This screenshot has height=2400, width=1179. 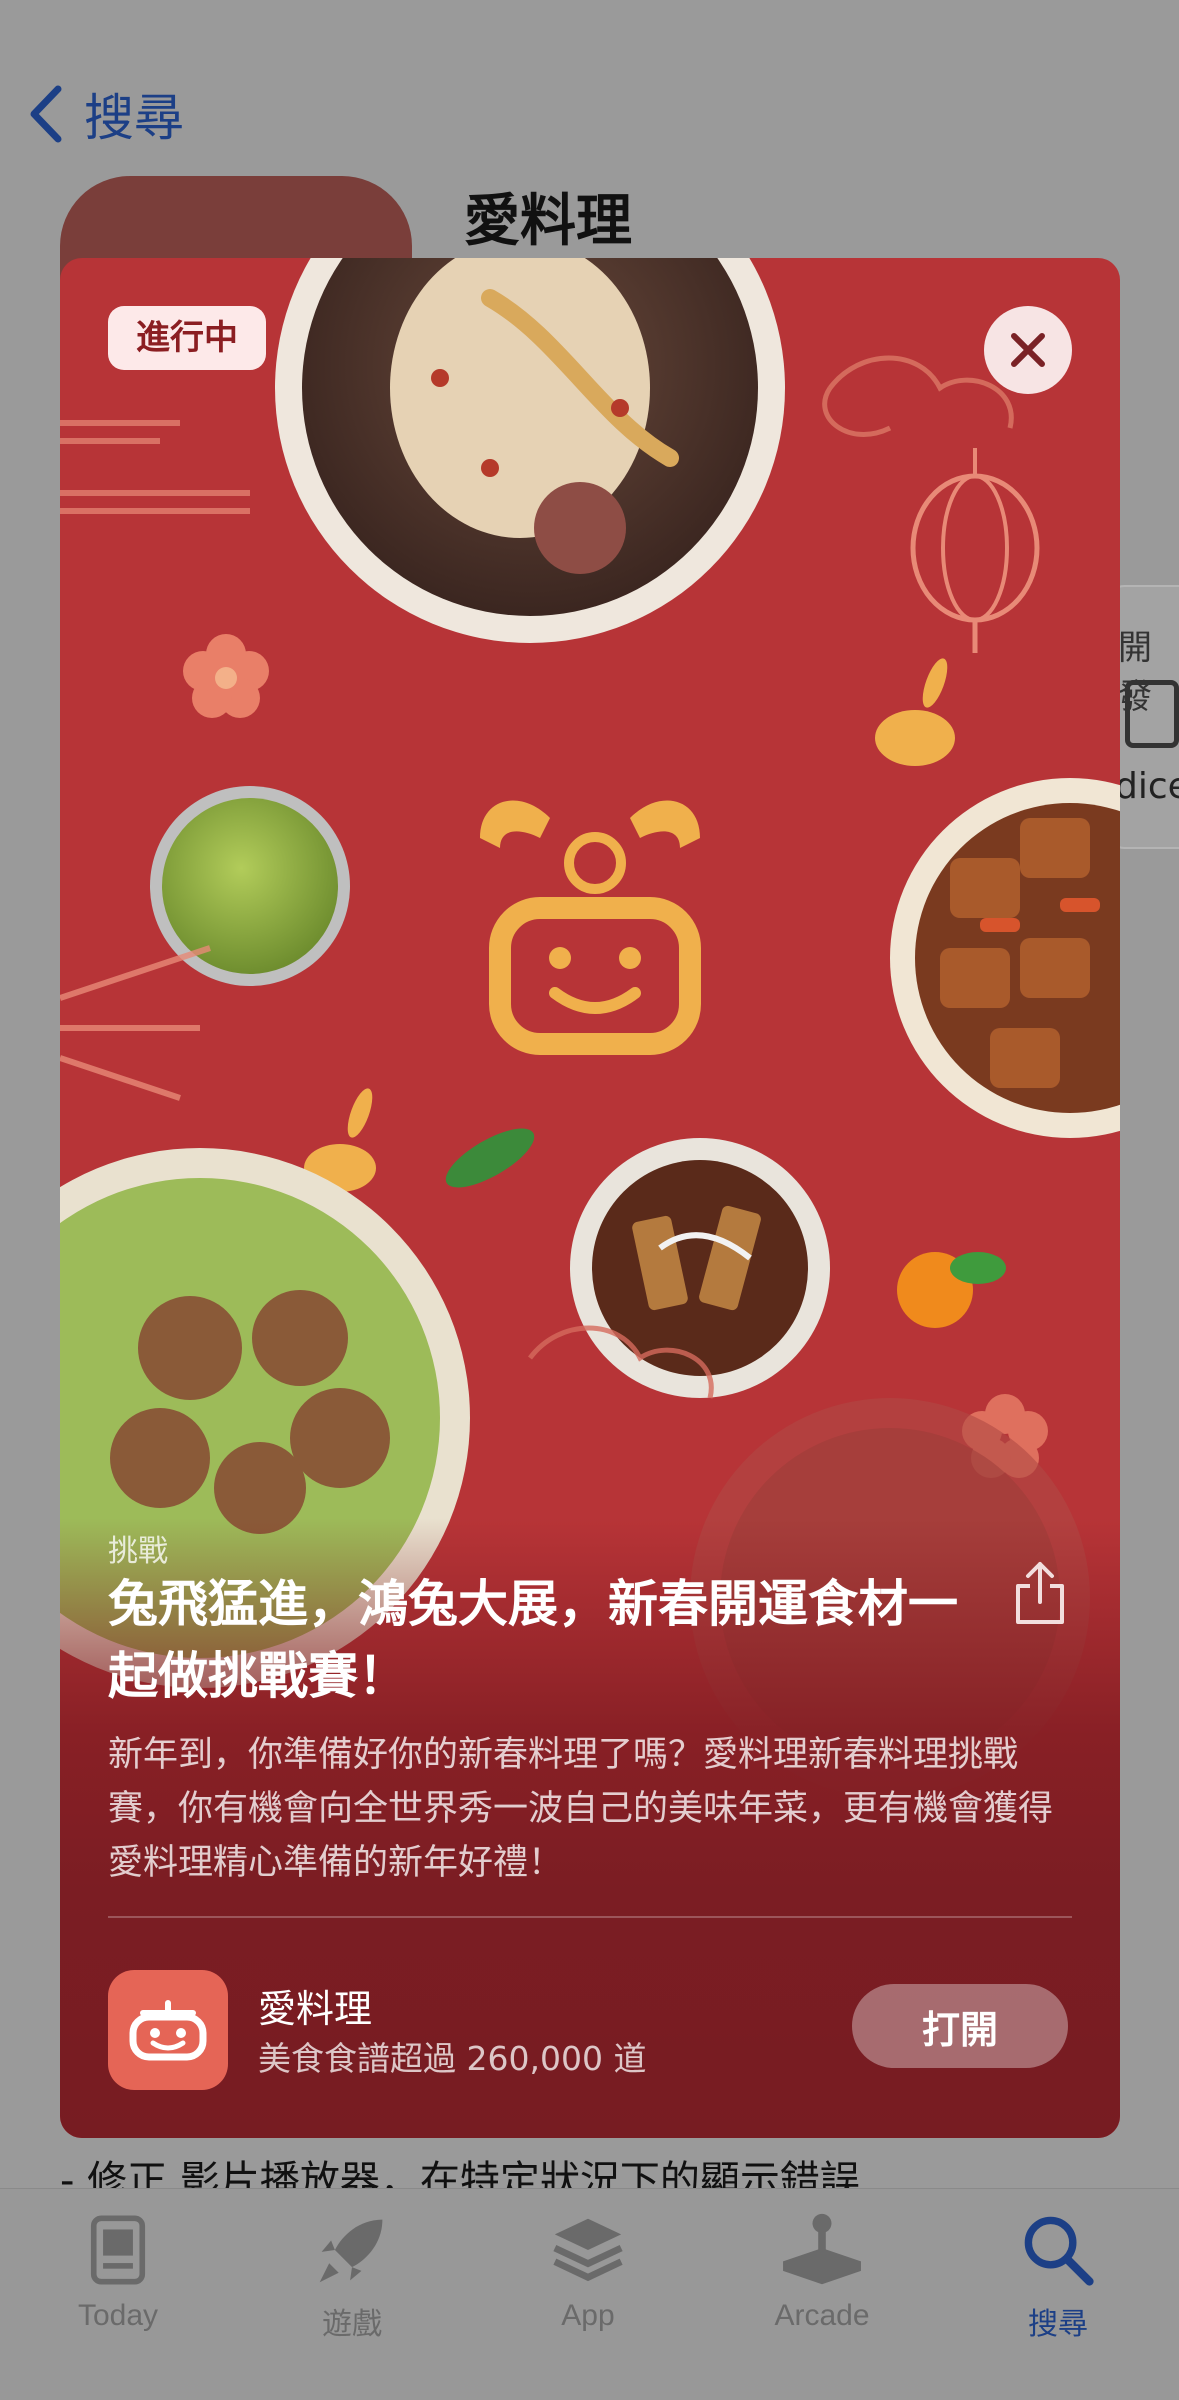 What do you see at coordinates (351, 2251) in the screenshot?
I see `rocket-icon` at bounding box center [351, 2251].